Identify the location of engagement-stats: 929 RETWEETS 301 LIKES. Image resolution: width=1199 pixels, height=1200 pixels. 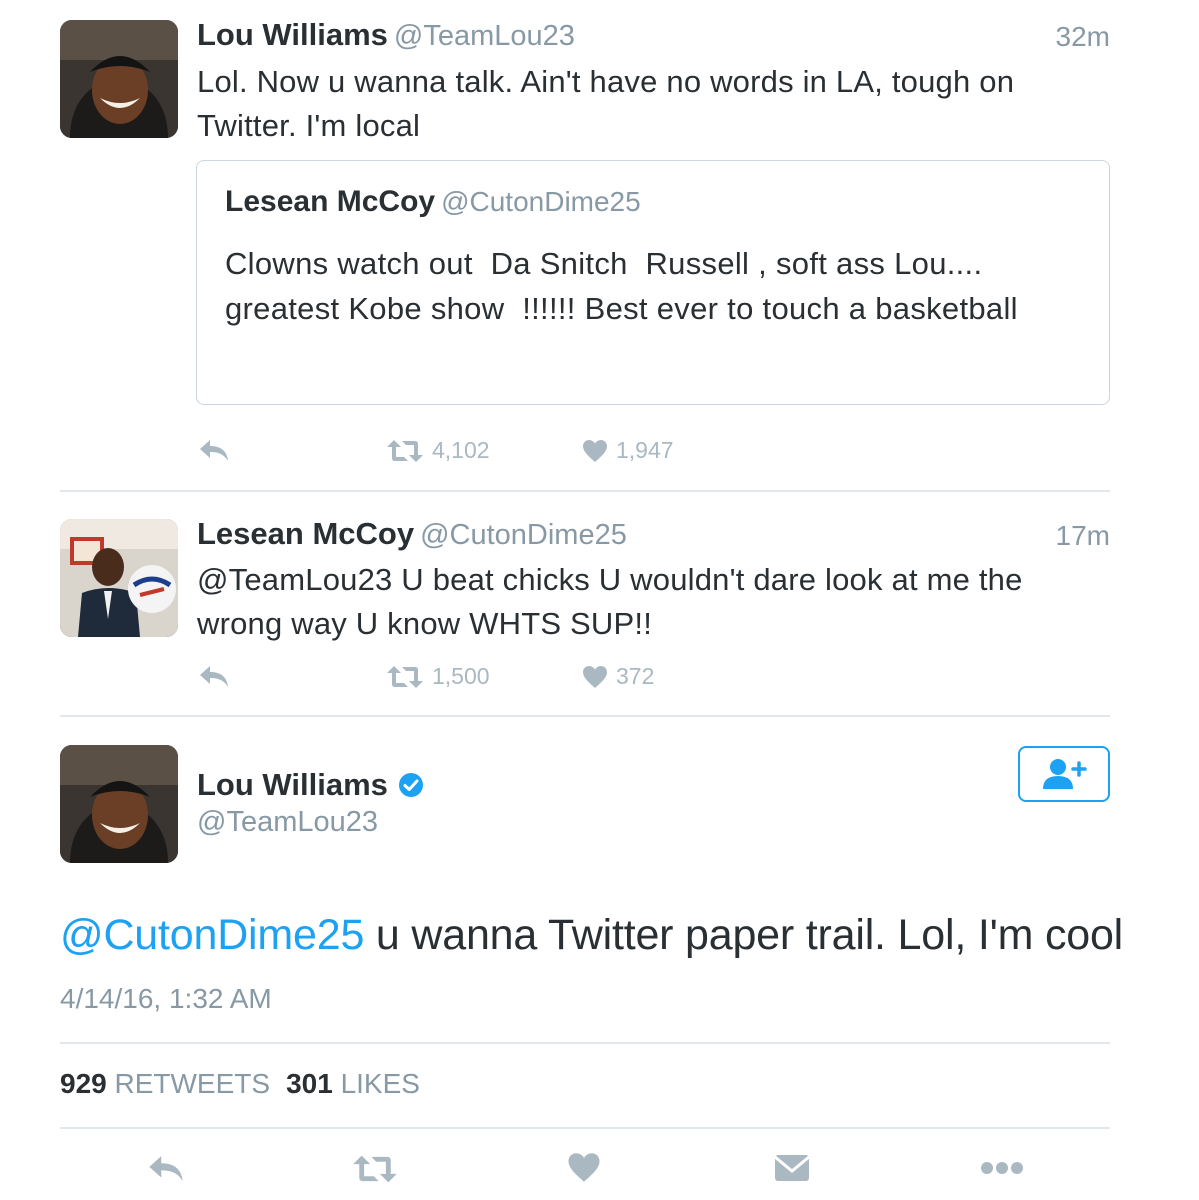
(240, 1084).